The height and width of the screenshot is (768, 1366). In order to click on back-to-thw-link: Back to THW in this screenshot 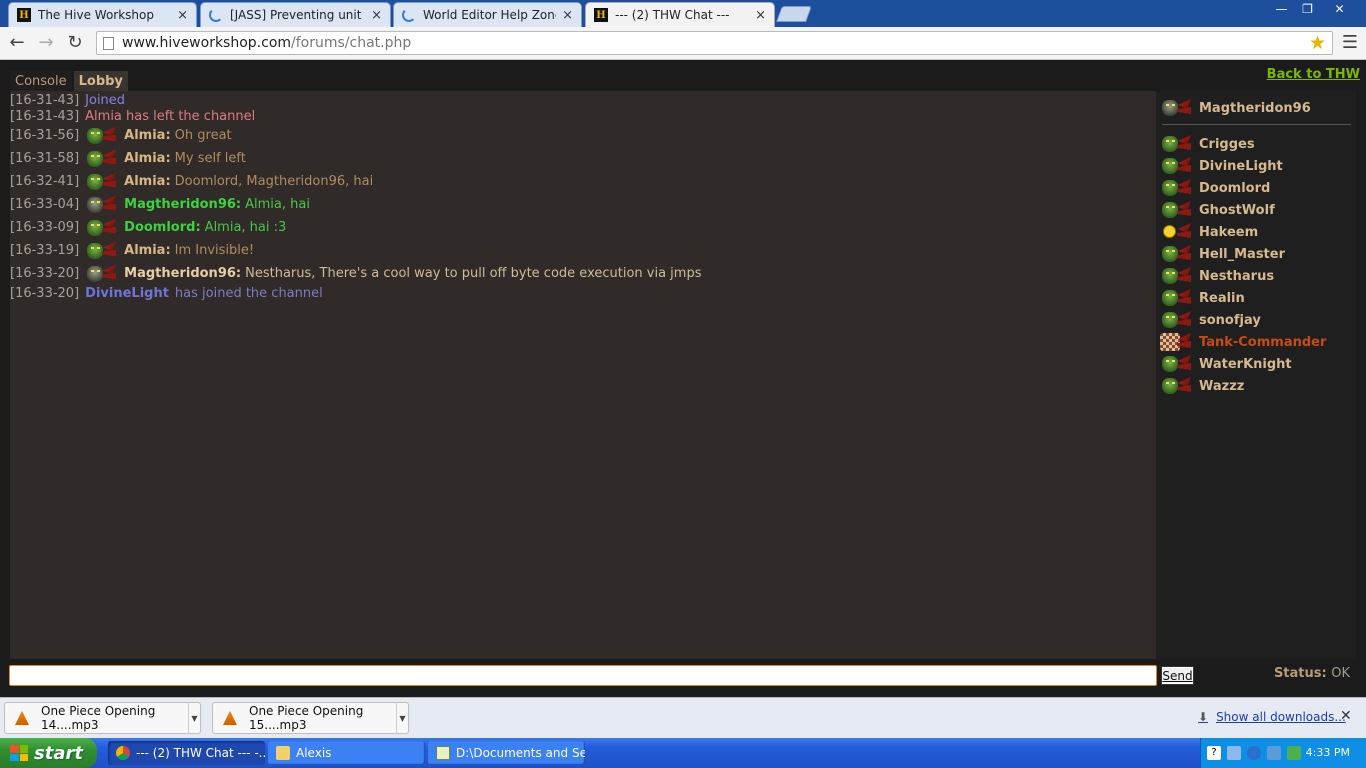, I will do `click(1313, 74)`.